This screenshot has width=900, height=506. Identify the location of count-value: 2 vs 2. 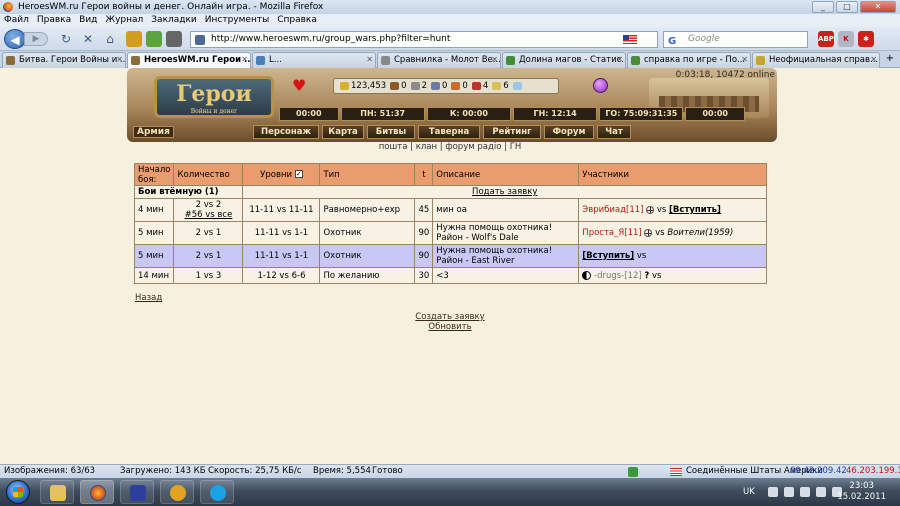
(208, 205).